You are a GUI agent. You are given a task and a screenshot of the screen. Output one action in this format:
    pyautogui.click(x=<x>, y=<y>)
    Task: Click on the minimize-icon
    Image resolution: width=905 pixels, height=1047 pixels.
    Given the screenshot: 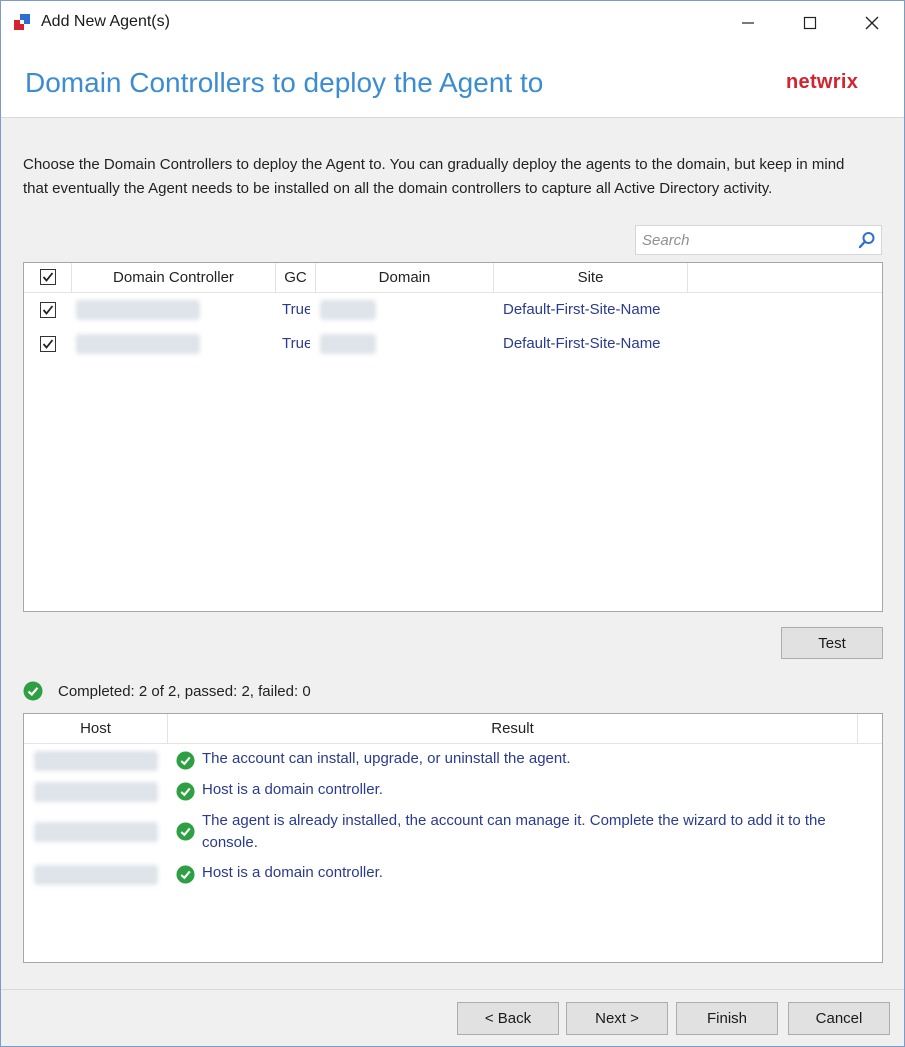 What is the action you would take?
    pyautogui.click(x=748, y=23)
    